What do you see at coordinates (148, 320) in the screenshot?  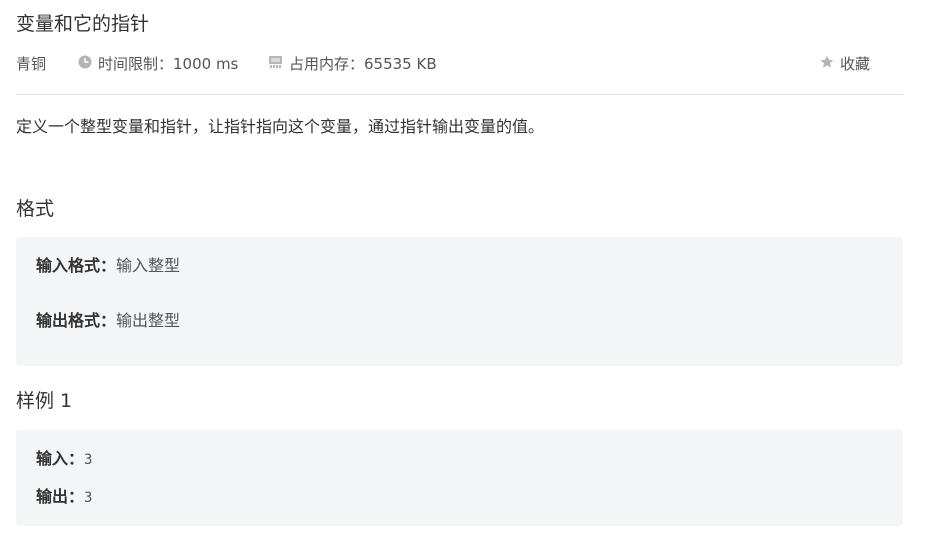 I see `output-format-value: 输出整型` at bounding box center [148, 320].